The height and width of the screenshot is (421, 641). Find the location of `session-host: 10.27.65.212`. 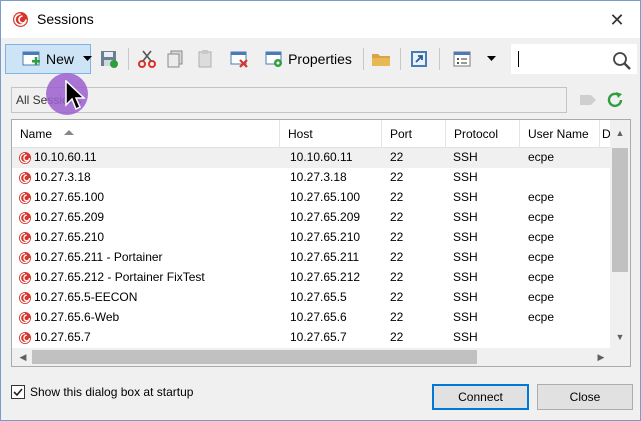

session-host: 10.27.65.212 is located at coordinates (325, 277).